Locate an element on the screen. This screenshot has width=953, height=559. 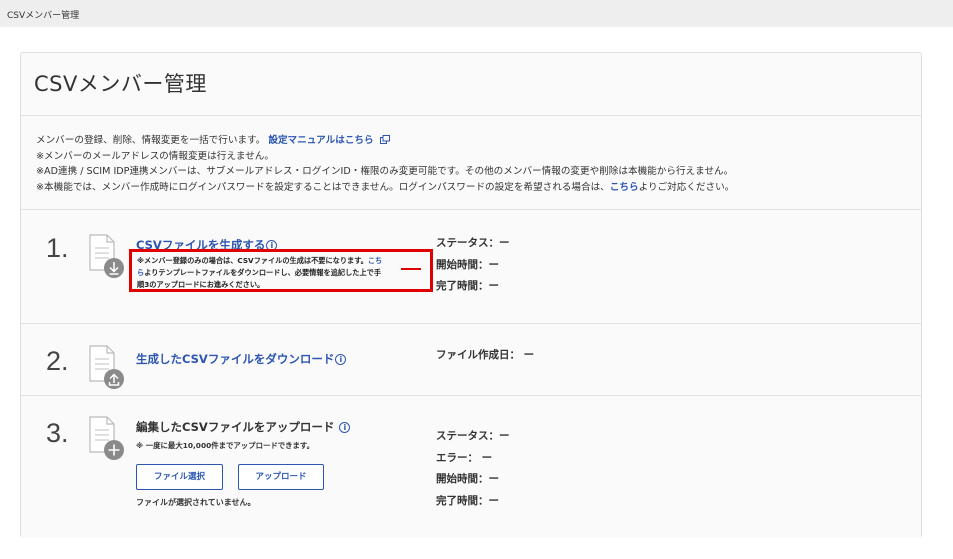
step-number: 1. is located at coordinates (57, 248).